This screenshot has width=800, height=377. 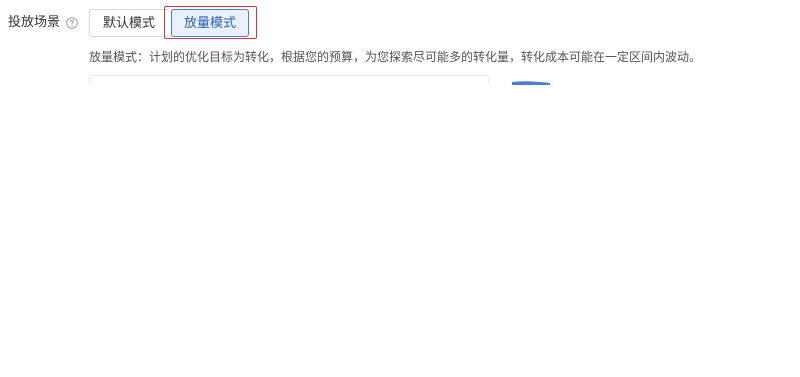 What do you see at coordinates (34, 22) in the screenshot?
I see `scene-label: 投放场景` at bounding box center [34, 22].